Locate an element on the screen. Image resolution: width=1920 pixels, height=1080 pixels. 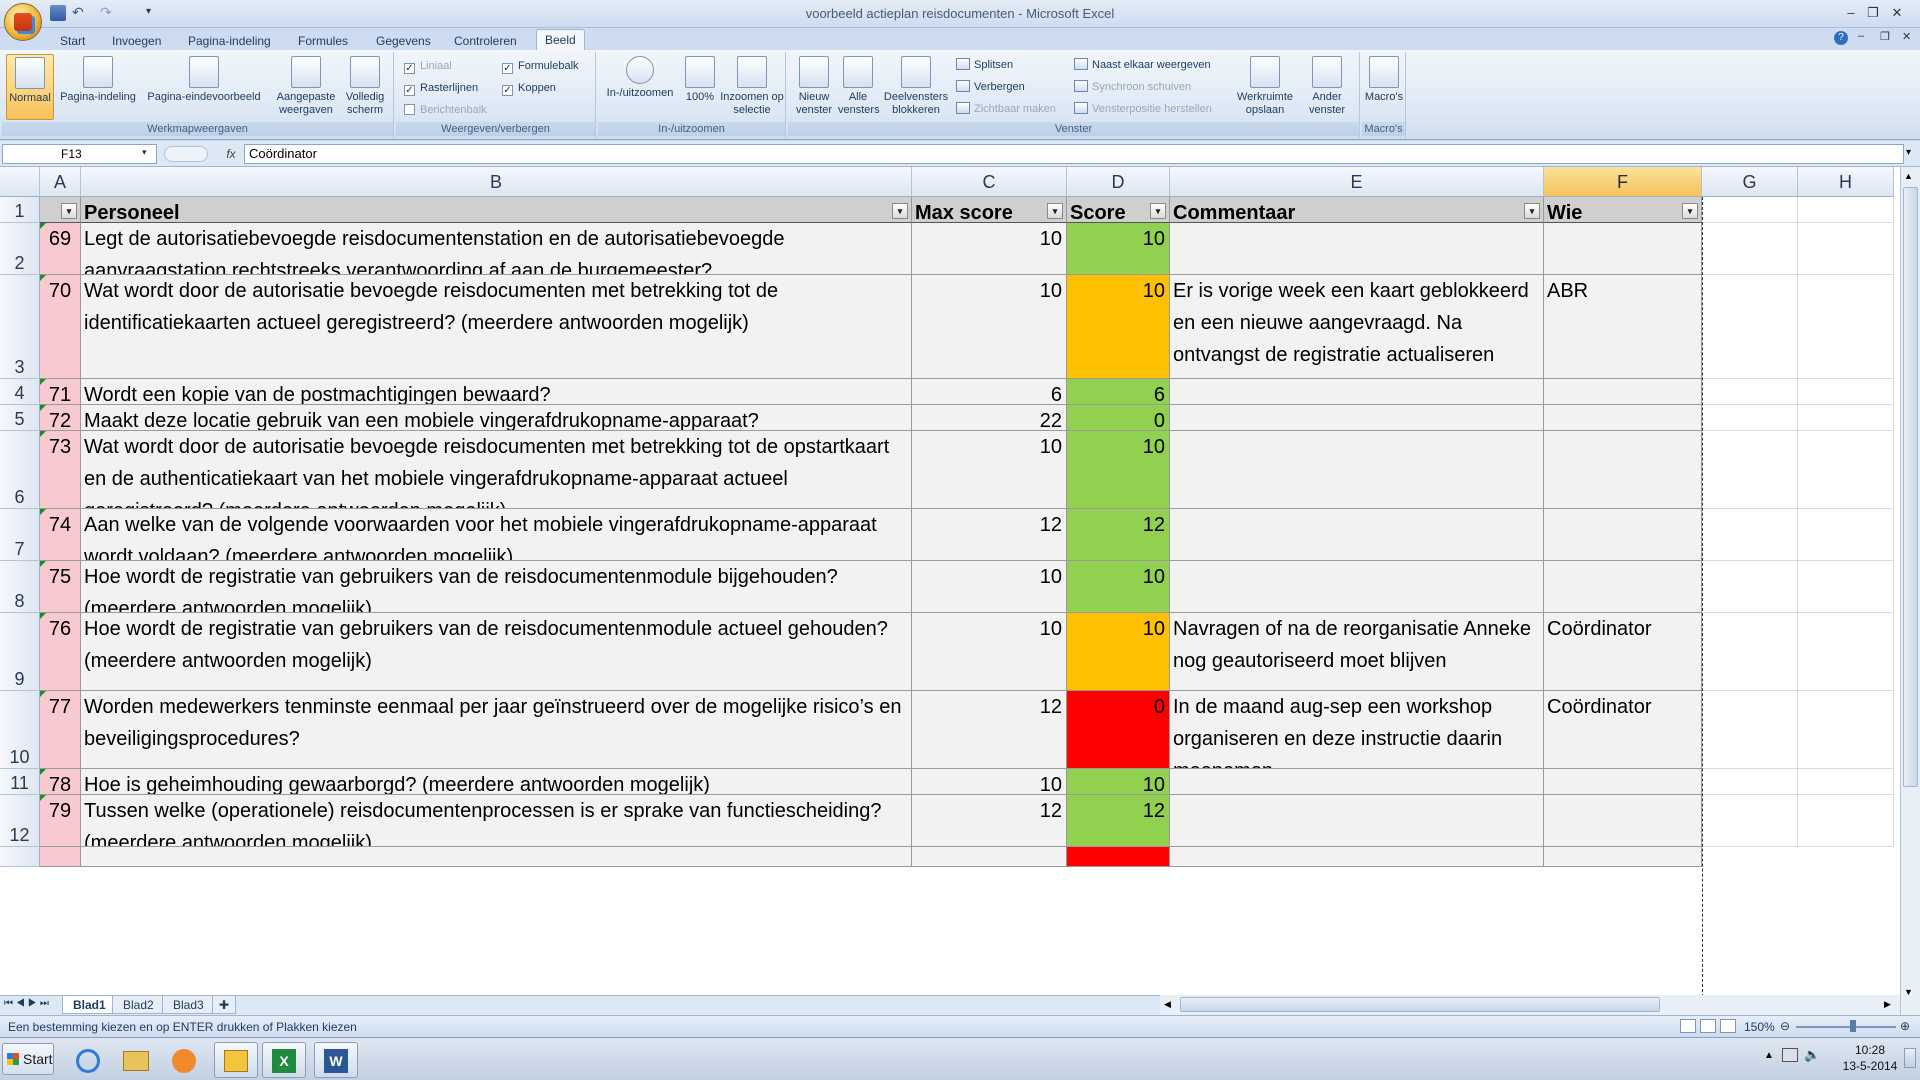
scroll-up-icon: ▲ is located at coordinates (1908, 176).